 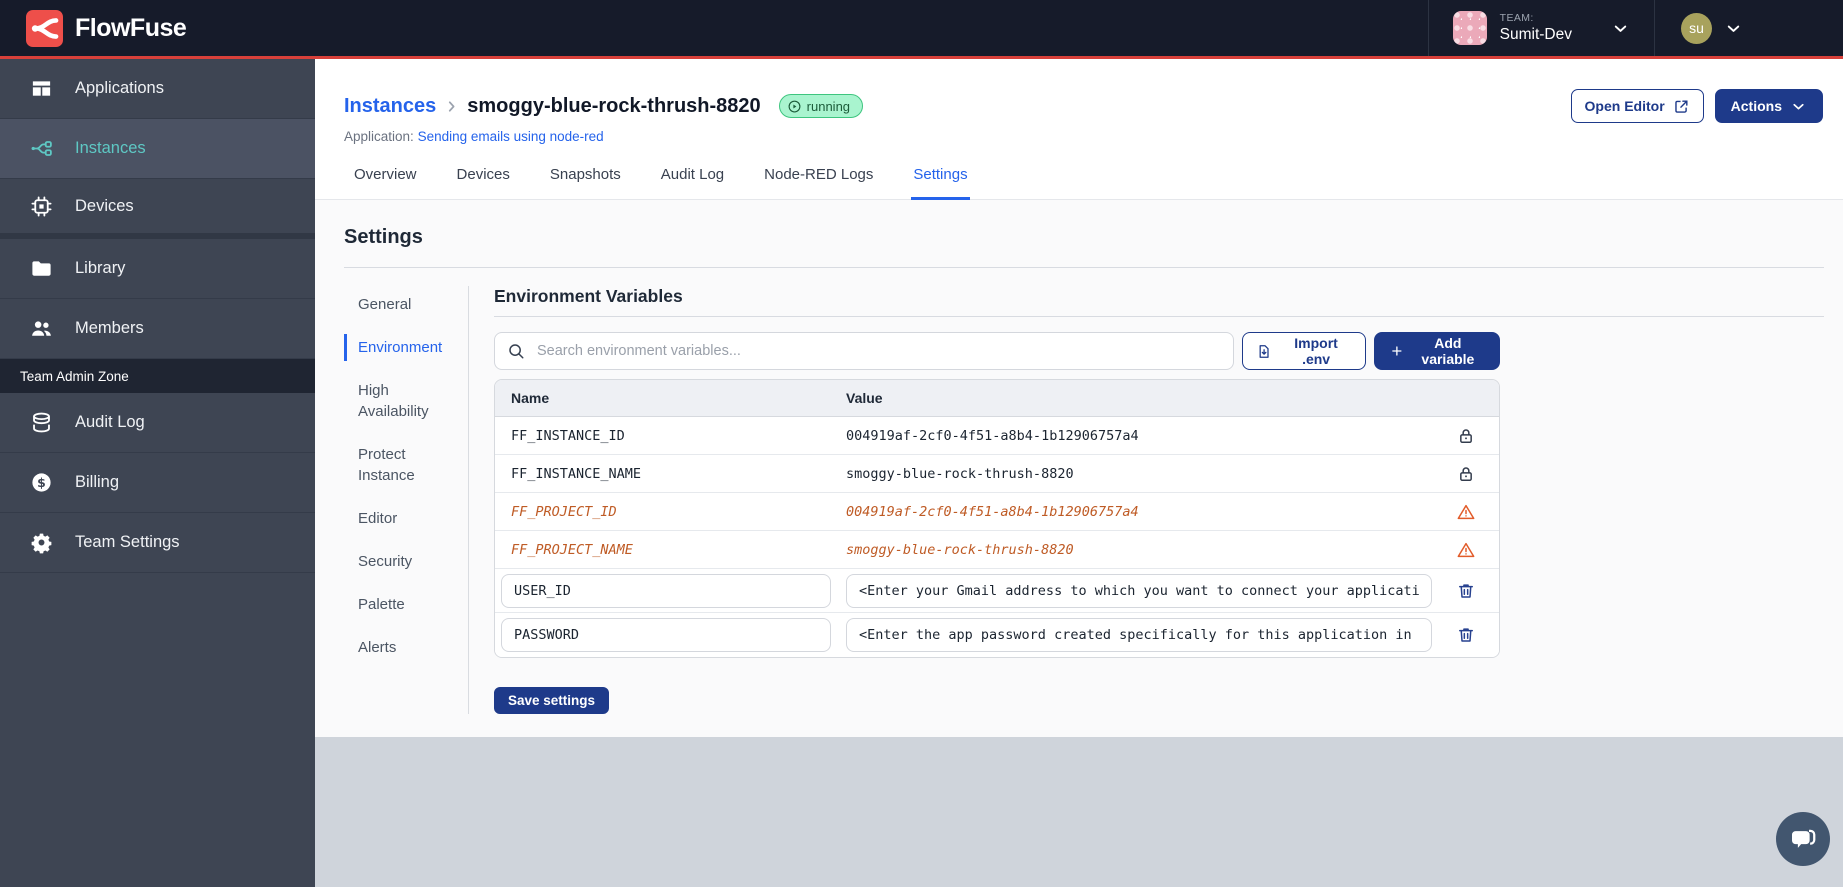 What do you see at coordinates (568, 435) in the screenshot?
I see `env-var-name: FF_INSTANCE_ID` at bounding box center [568, 435].